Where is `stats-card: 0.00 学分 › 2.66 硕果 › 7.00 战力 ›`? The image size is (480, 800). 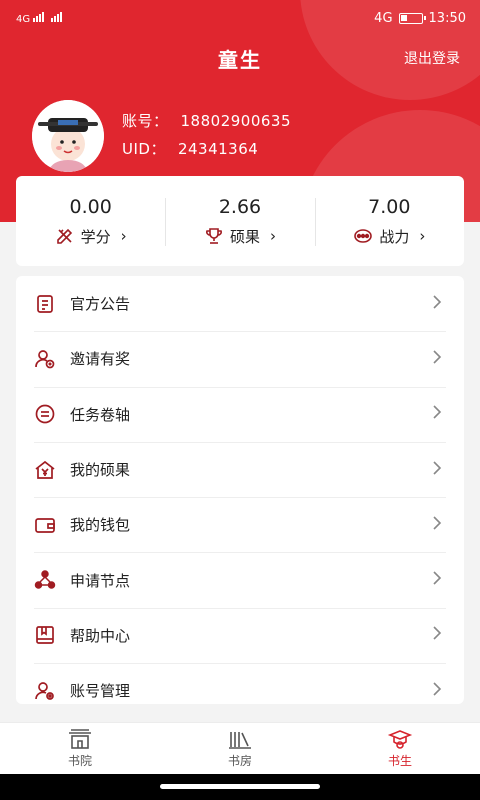 stats-card: 0.00 学分 › 2.66 硕果 › 7.00 战力 › is located at coordinates (240, 221).